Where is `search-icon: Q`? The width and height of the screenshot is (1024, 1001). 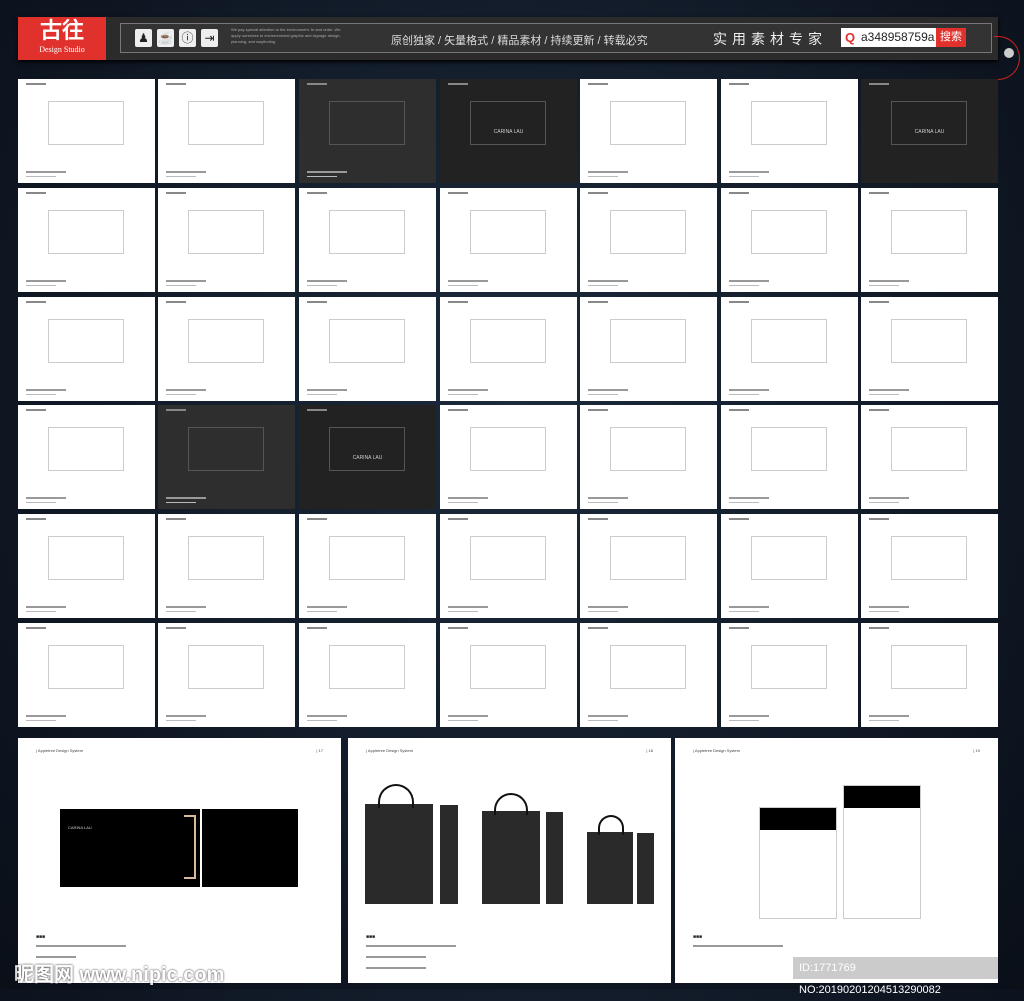
search-icon: Q is located at coordinates (850, 37).